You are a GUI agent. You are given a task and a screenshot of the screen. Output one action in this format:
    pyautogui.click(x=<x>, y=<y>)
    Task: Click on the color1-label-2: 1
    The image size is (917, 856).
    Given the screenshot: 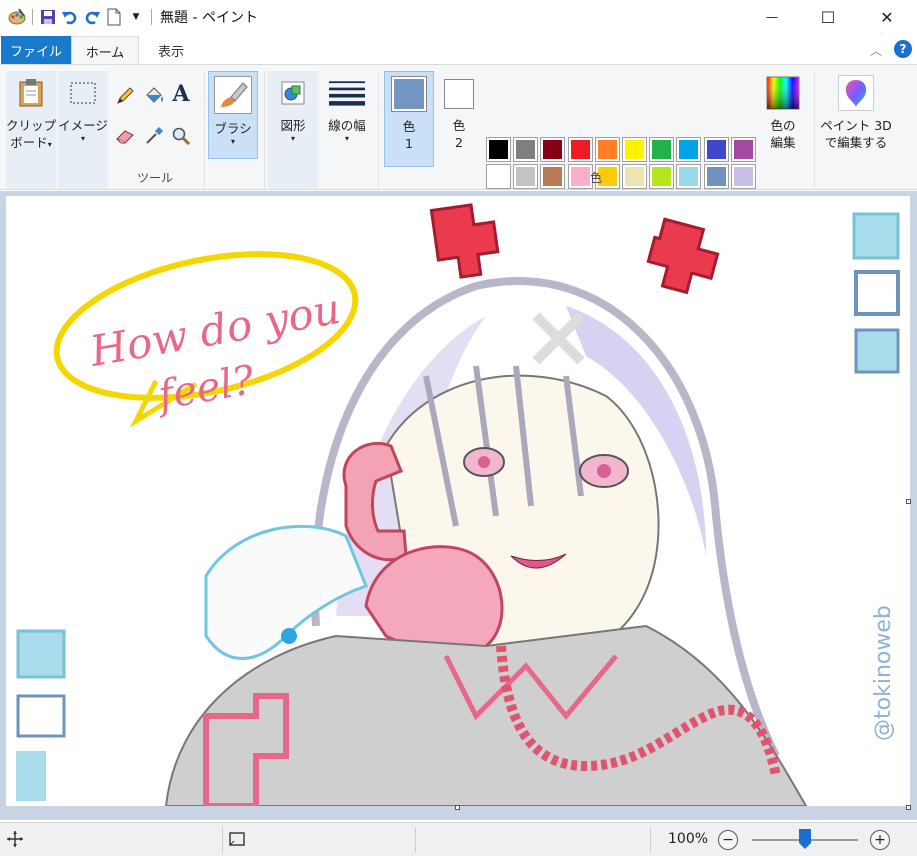 What is the action you would take?
    pyautogui.click(x=409, y=143)
    